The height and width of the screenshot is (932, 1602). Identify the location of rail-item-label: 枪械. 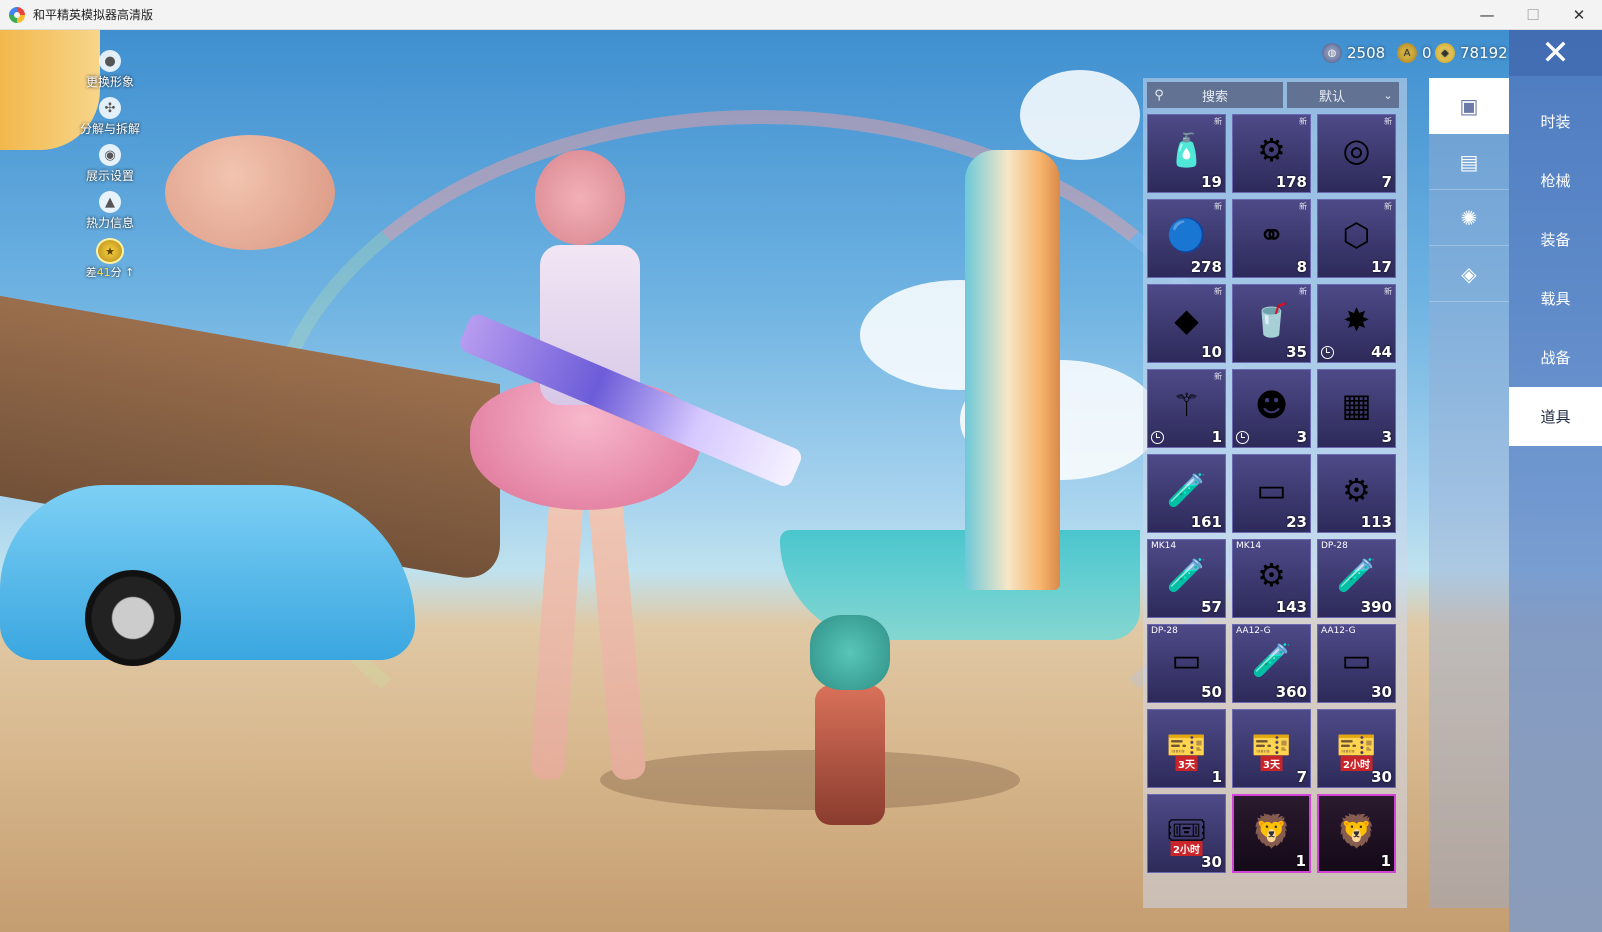
(1555, 181).